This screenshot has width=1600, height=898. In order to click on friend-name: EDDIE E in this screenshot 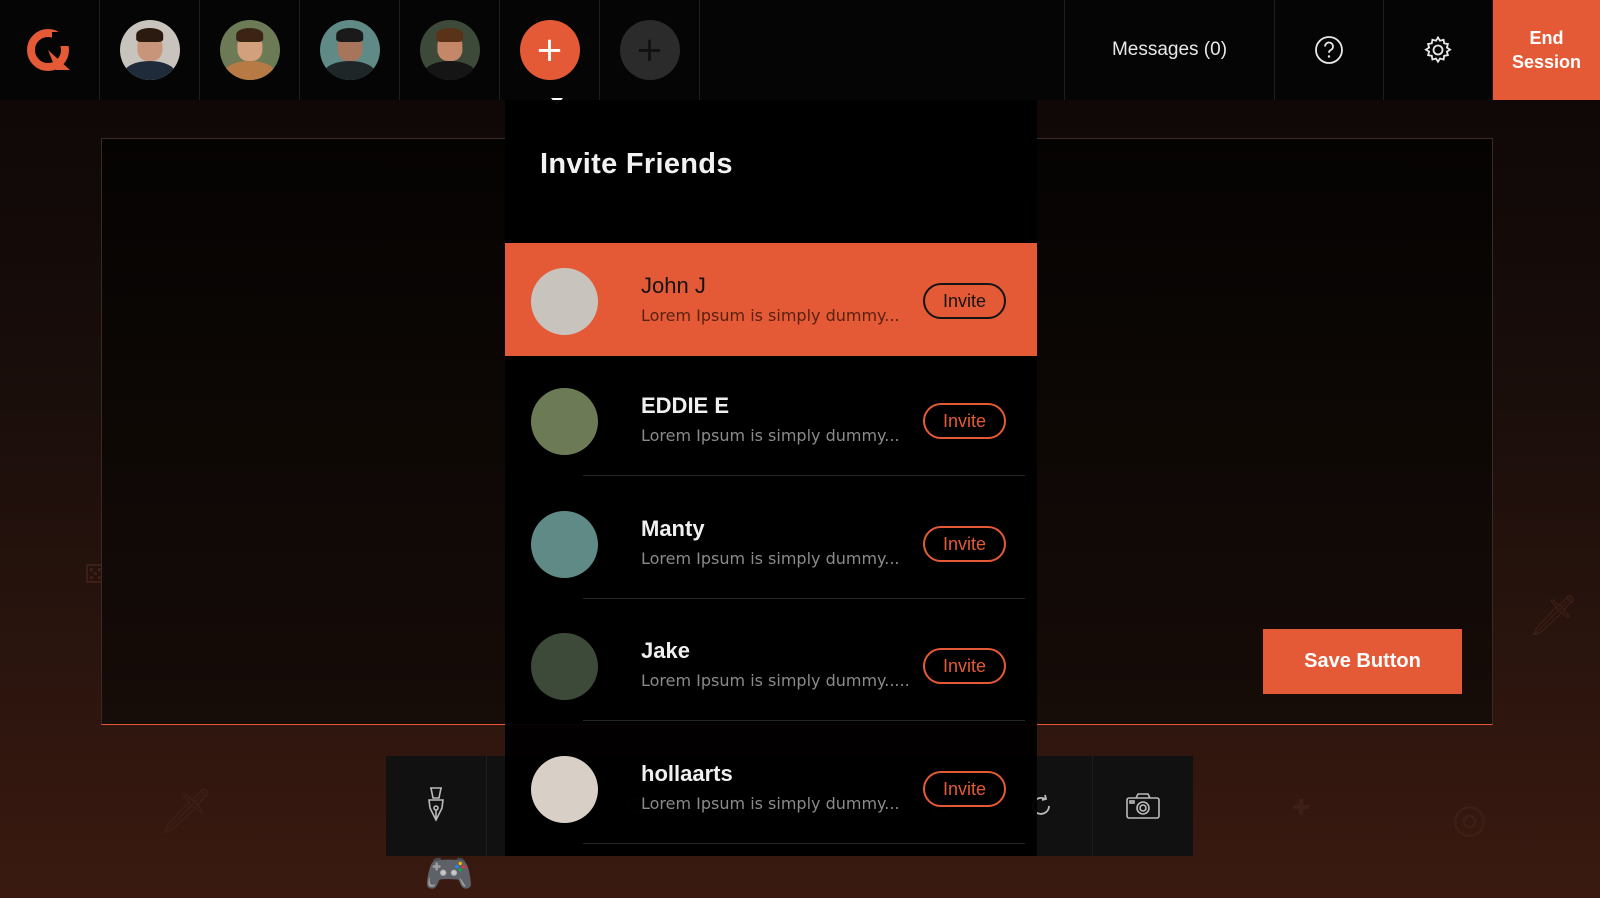, I will do `click(685, 405)`.